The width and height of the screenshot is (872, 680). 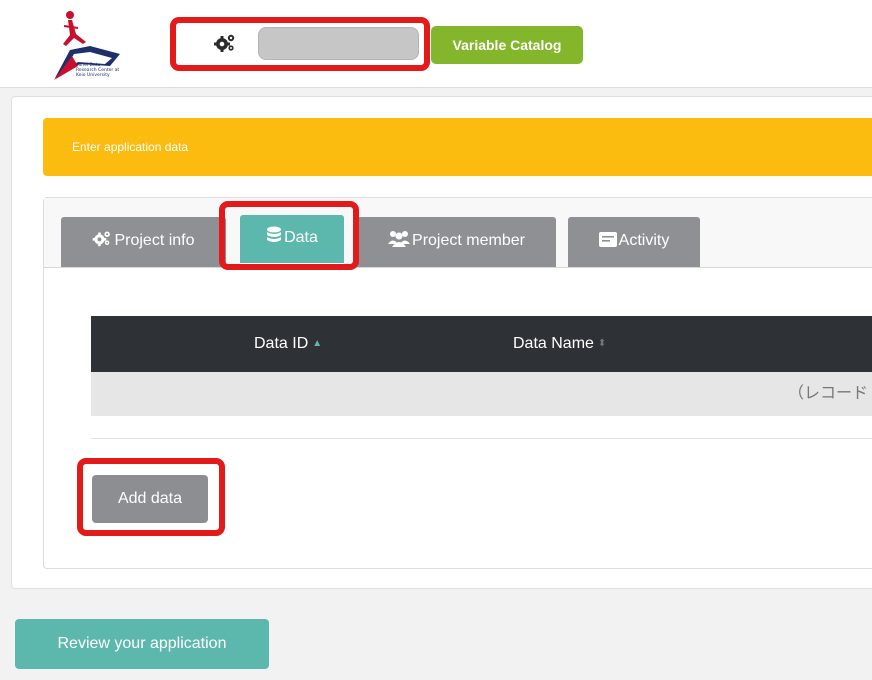 I want to click on tab-label: Project info, so click(x=154, y=240).